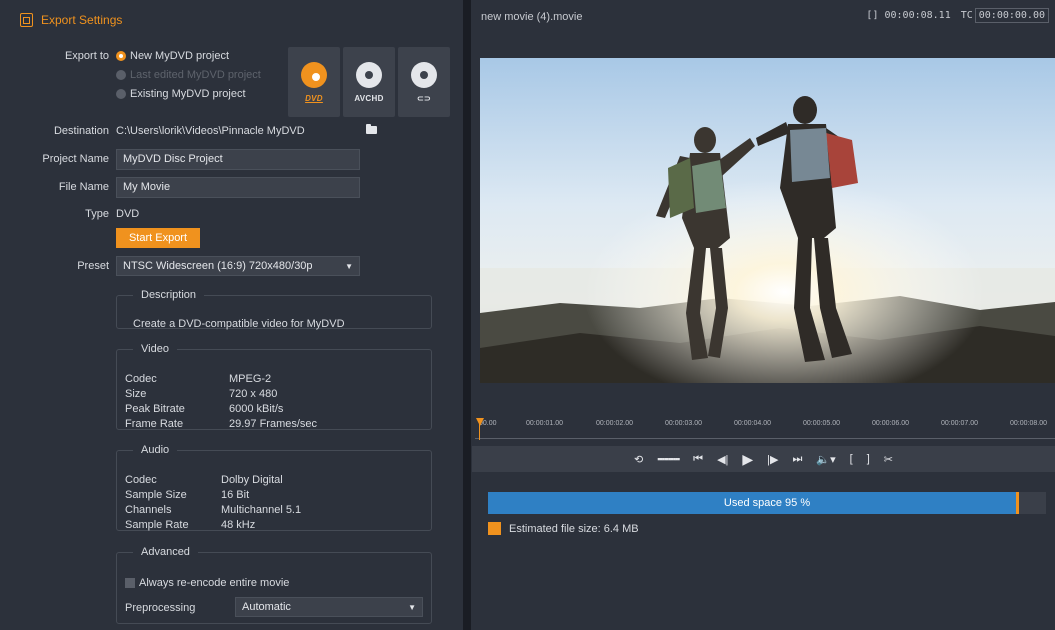  I want to click on transport-controls: ⟲ ▪▪▪▪▪▪▪▪▪▪ ⏮ ◀︎| ▶ |▶︎ ⏭ 🔈▾ [ ] ✂, so click(763, 459).